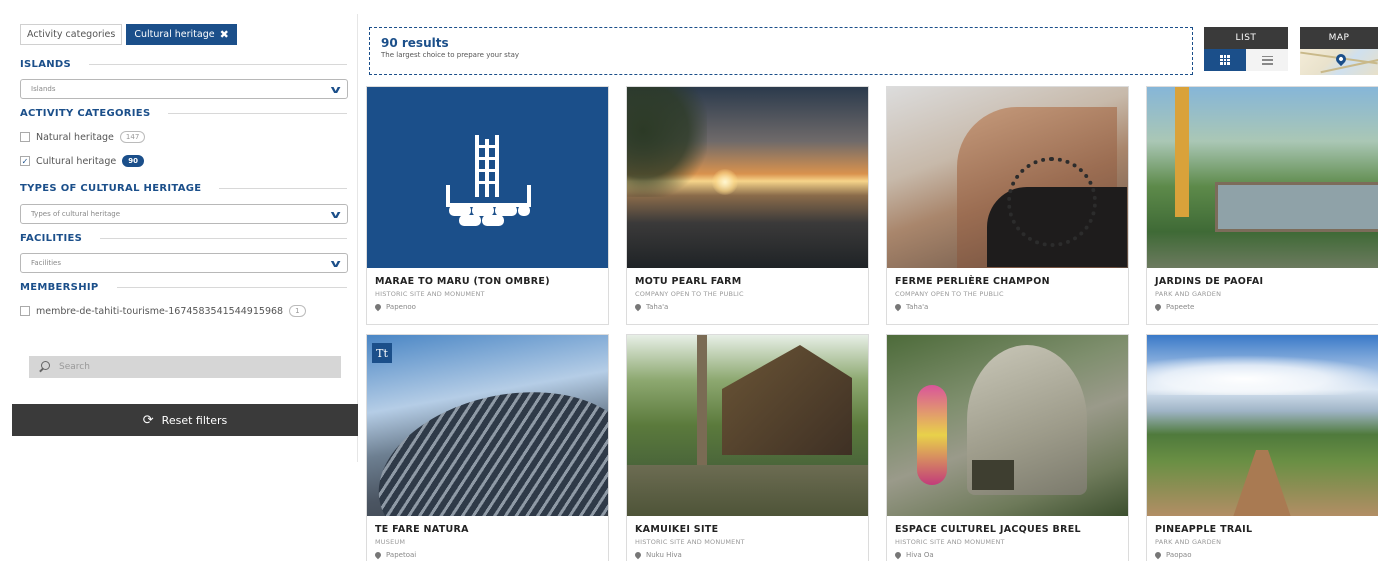 The height and width of the screenshot is (561, 1378). What do you see at coordinates (415, 43) in the screenshot?
I see `results-count: 90 results` at bounding box center [415, 43].